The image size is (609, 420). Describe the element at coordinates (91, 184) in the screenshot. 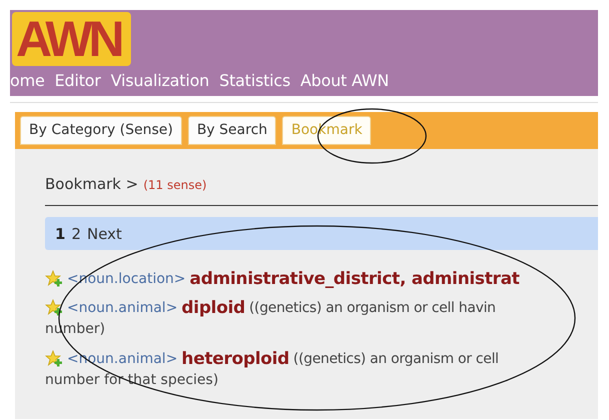

I see `breadcrumb: Bookmark >` at that location.